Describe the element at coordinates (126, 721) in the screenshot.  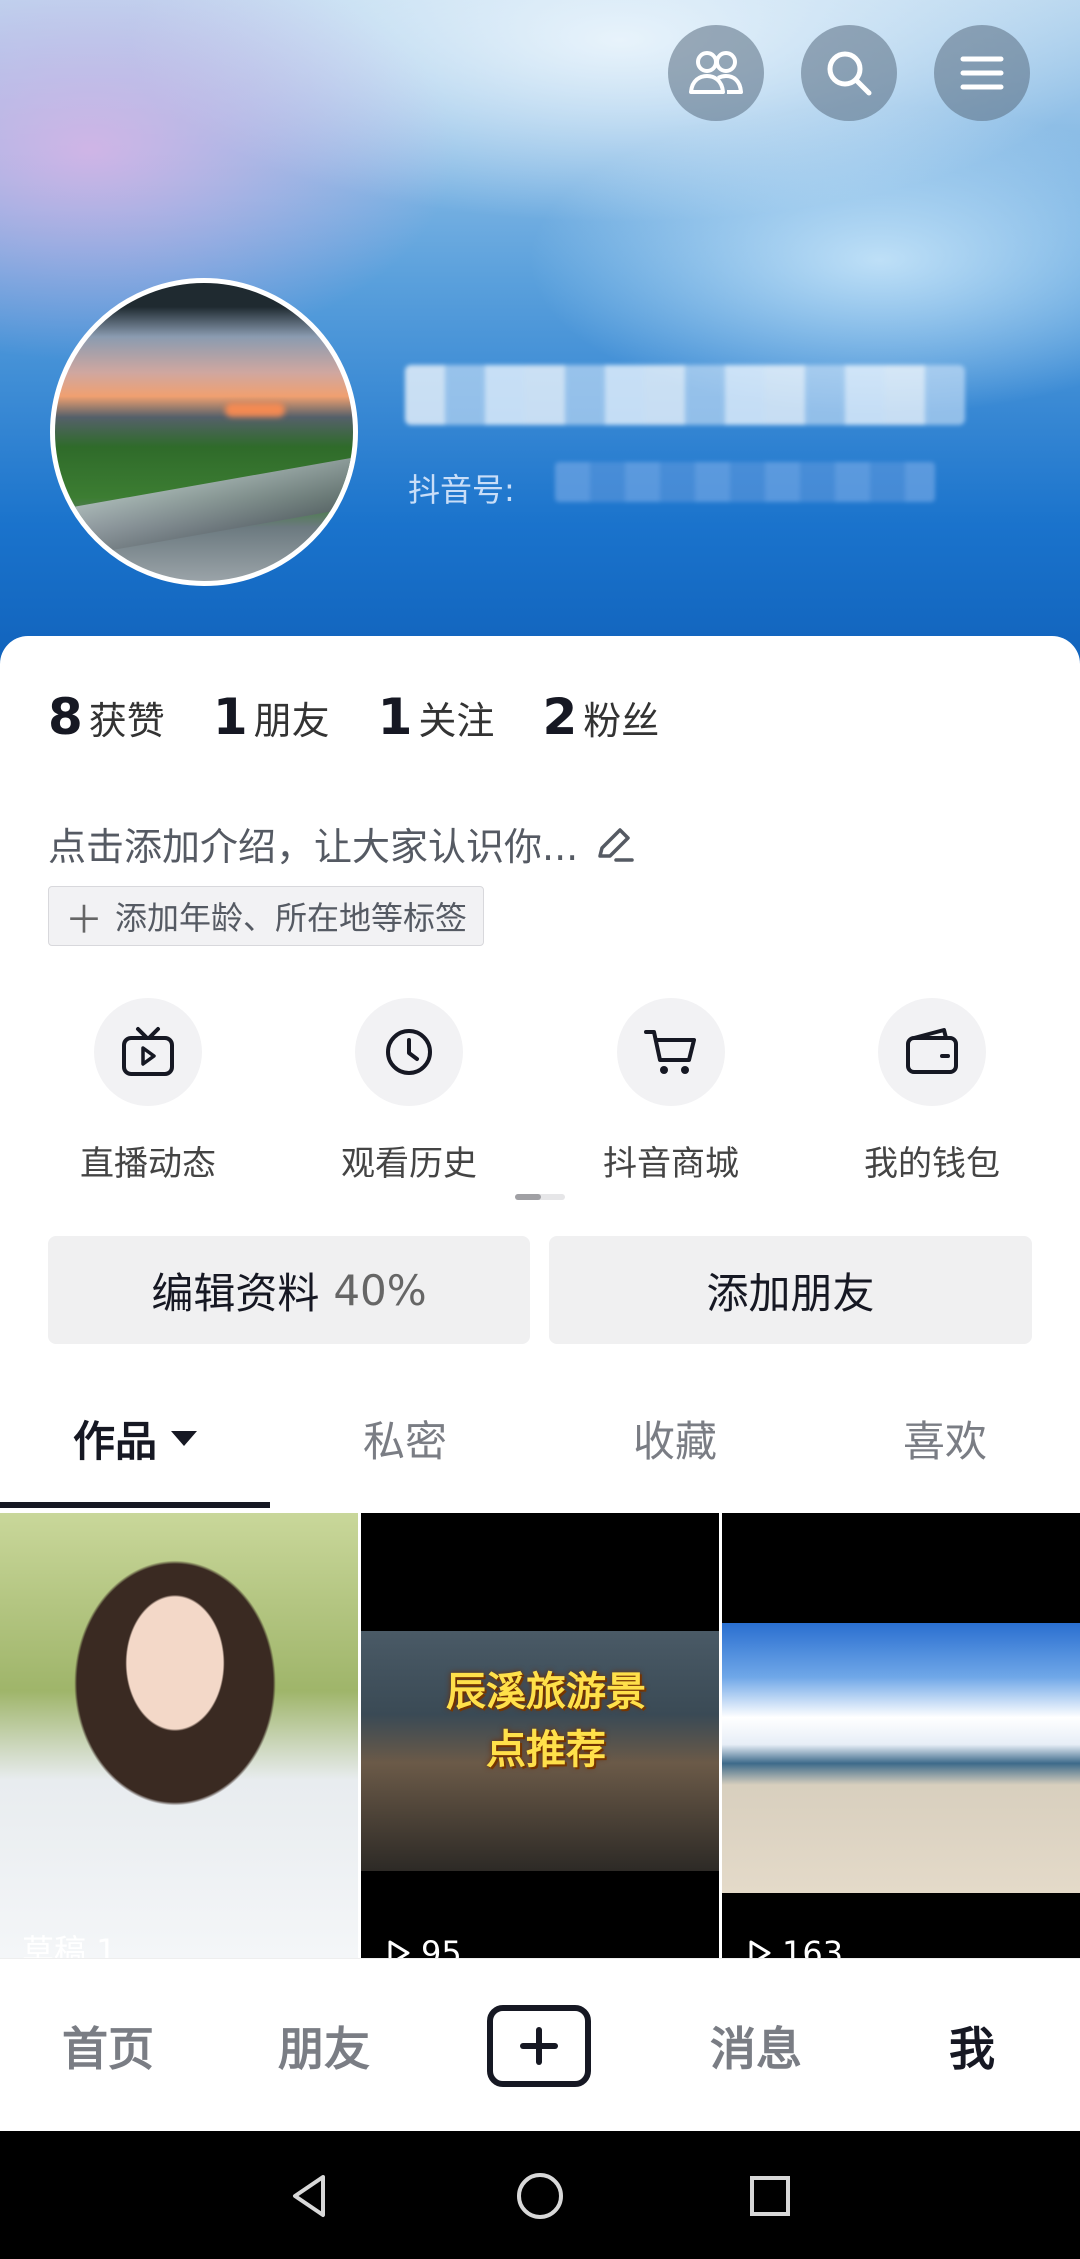
I see `stat-label: 获赞` at that location.